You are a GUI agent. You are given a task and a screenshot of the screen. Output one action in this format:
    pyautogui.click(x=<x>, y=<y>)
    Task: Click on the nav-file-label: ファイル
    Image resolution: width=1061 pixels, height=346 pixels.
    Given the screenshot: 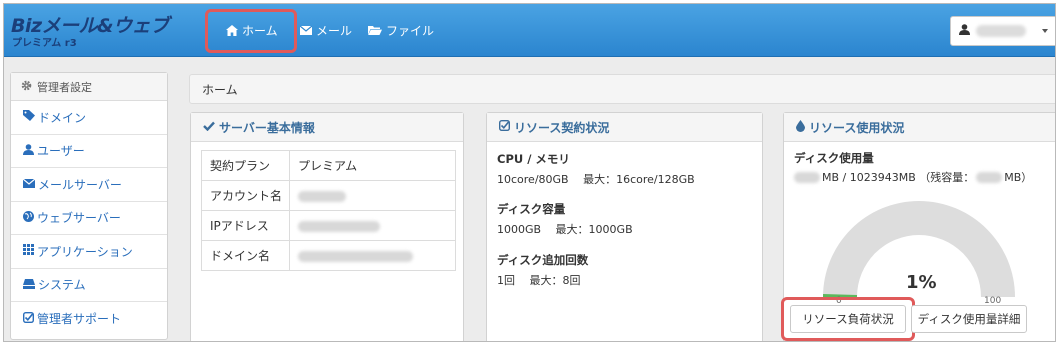 What is the action you would take?
    pyautogui.click(x=410, y=30)
    